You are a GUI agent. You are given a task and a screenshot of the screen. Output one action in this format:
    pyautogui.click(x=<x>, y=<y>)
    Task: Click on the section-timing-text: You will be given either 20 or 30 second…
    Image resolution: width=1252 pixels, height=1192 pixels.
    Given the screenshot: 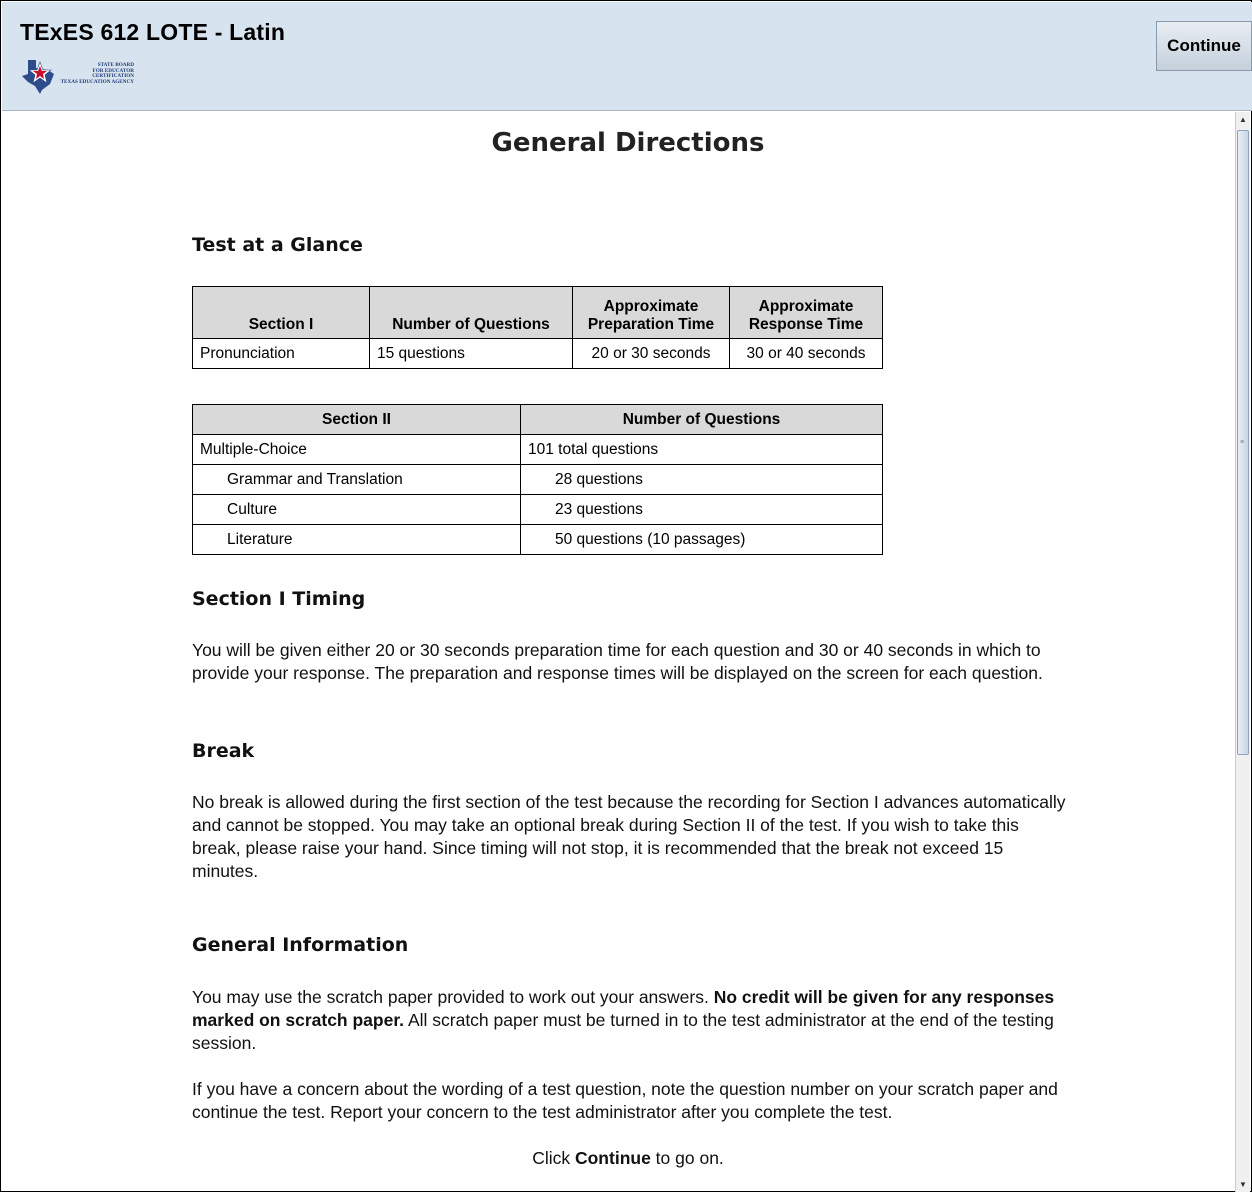 What is the action you would take?
    pyautogui.click(x=617, y=661)
    